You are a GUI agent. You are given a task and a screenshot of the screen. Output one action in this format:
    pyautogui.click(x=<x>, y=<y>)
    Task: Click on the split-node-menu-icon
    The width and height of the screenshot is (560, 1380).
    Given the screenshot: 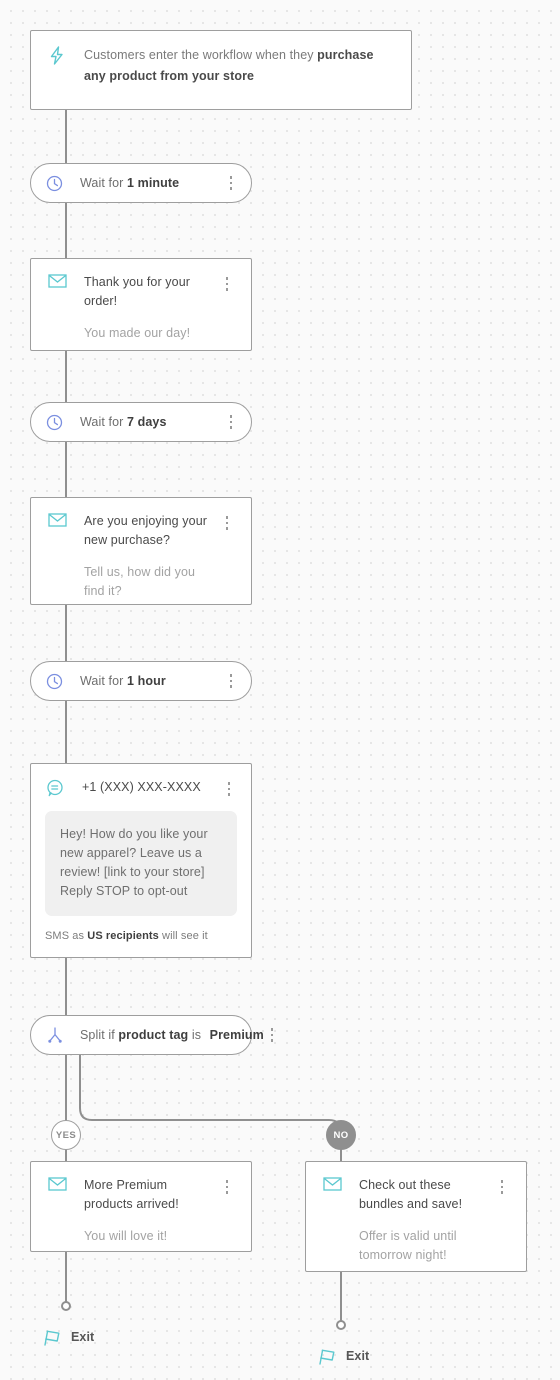 What is the action you would take?
    pyautogui.click(x=272, y=1035)
    